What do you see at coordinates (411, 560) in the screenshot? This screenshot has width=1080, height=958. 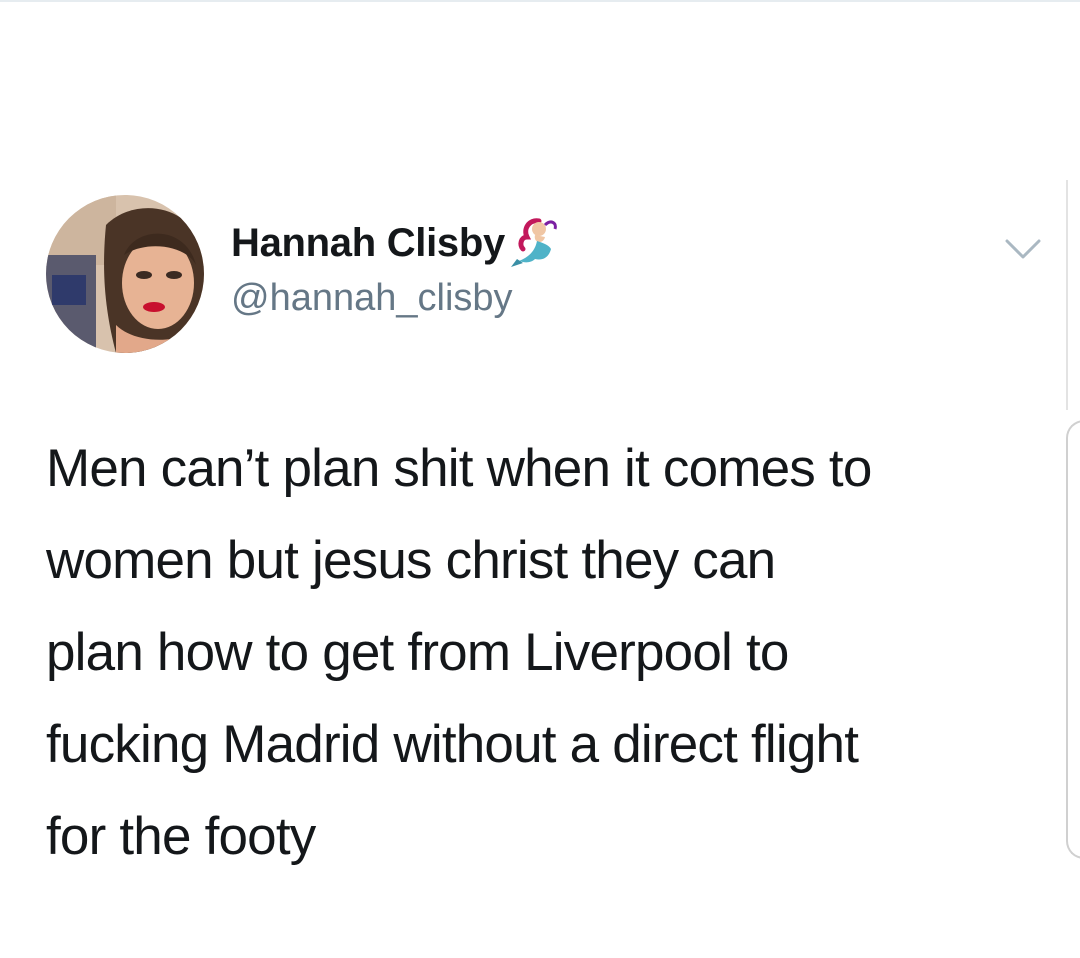 I see `tweet-text-line: women but jesus christ they can` at bounding box center [411, 560].